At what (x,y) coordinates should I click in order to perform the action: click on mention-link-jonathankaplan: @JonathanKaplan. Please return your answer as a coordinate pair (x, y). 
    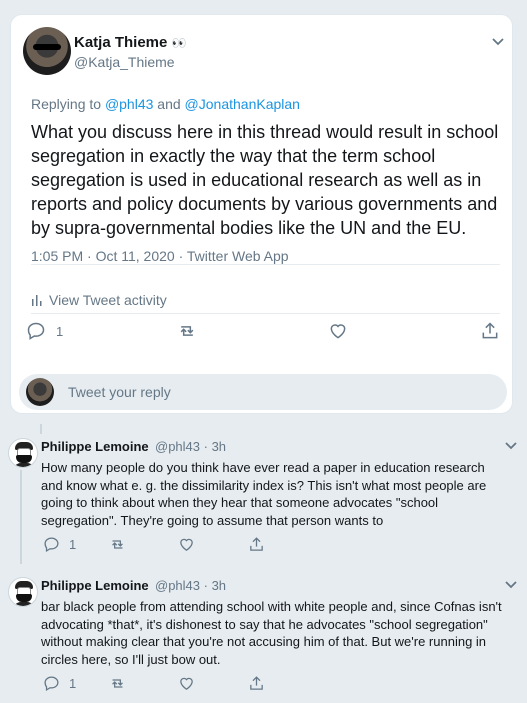
    Looking at the image, I should click on (242, 104).